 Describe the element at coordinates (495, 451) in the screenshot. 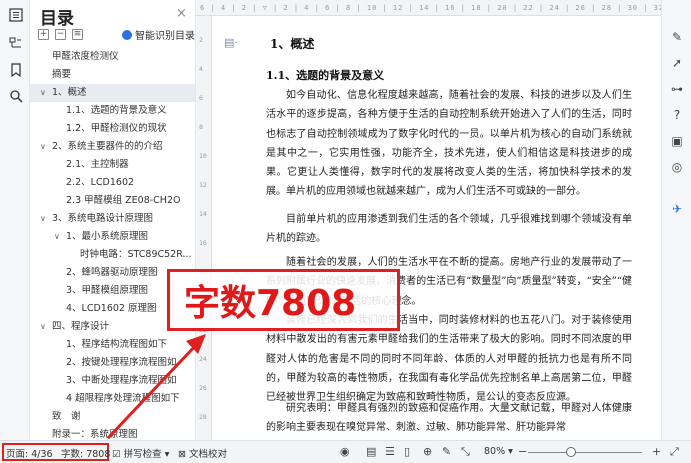

I see `zoom-value: 80%` at that location.